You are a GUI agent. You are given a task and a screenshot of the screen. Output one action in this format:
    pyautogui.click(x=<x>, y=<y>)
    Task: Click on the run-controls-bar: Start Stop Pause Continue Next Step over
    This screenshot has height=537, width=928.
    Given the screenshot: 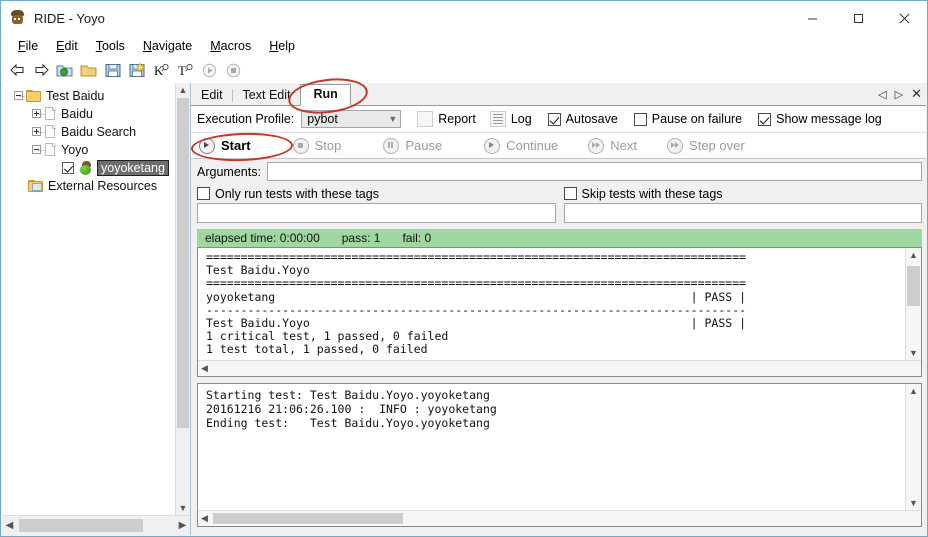 What is the action you would take?
    pyautogui.click(x=558, y=146)
    